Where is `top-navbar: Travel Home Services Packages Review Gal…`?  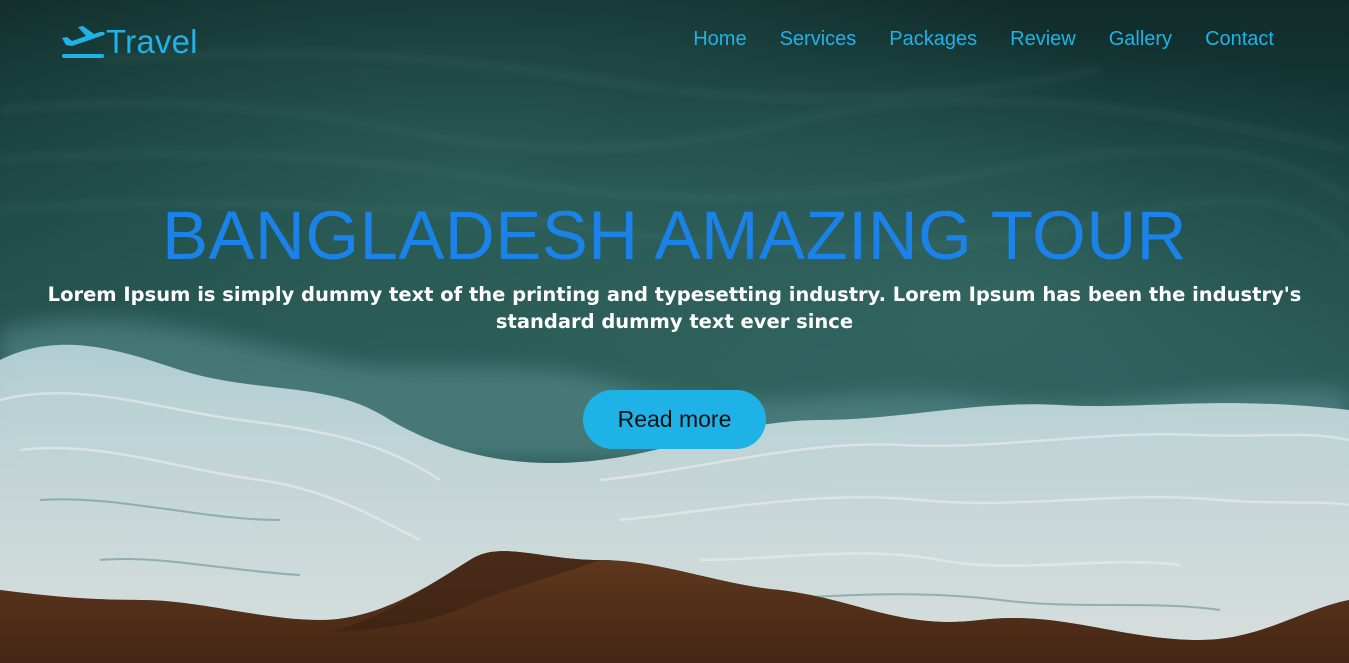 top-navbar: Travel Home Services Packages Review Gal… is located at coordinates (674, 41).